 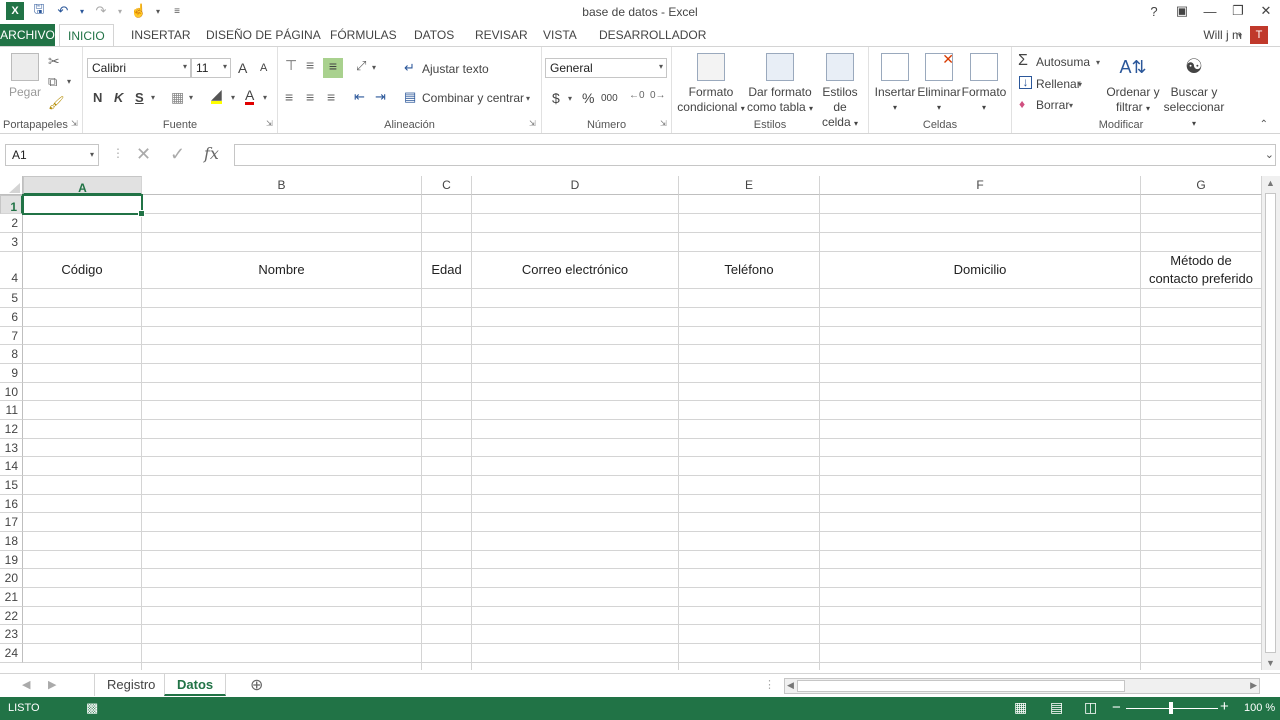 What do you see at coordinates (11, 522) in the screenshot?
I see `row-header: 17` at bounding box center [11, 522].